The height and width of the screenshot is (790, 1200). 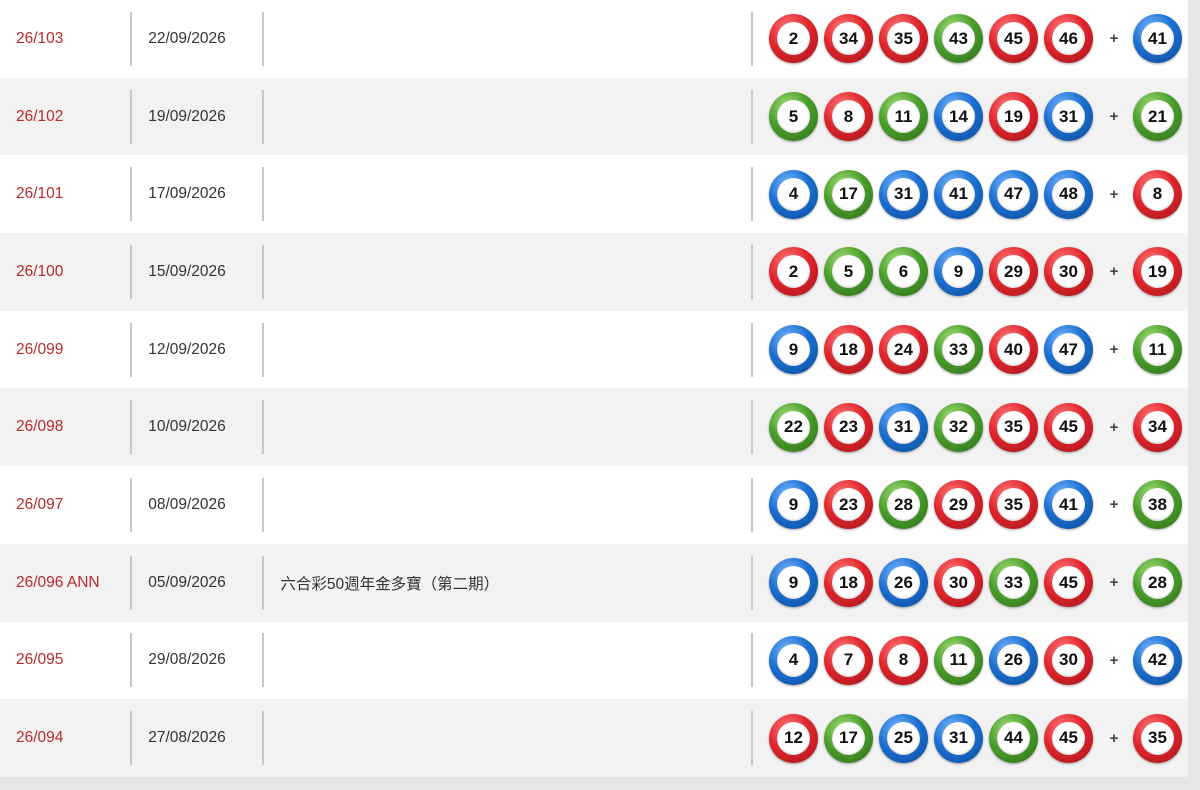 I want to click on table-row: 26/095 29/08/2026 4 7 8 11 26 30 +42, so click(x=594, y=660).